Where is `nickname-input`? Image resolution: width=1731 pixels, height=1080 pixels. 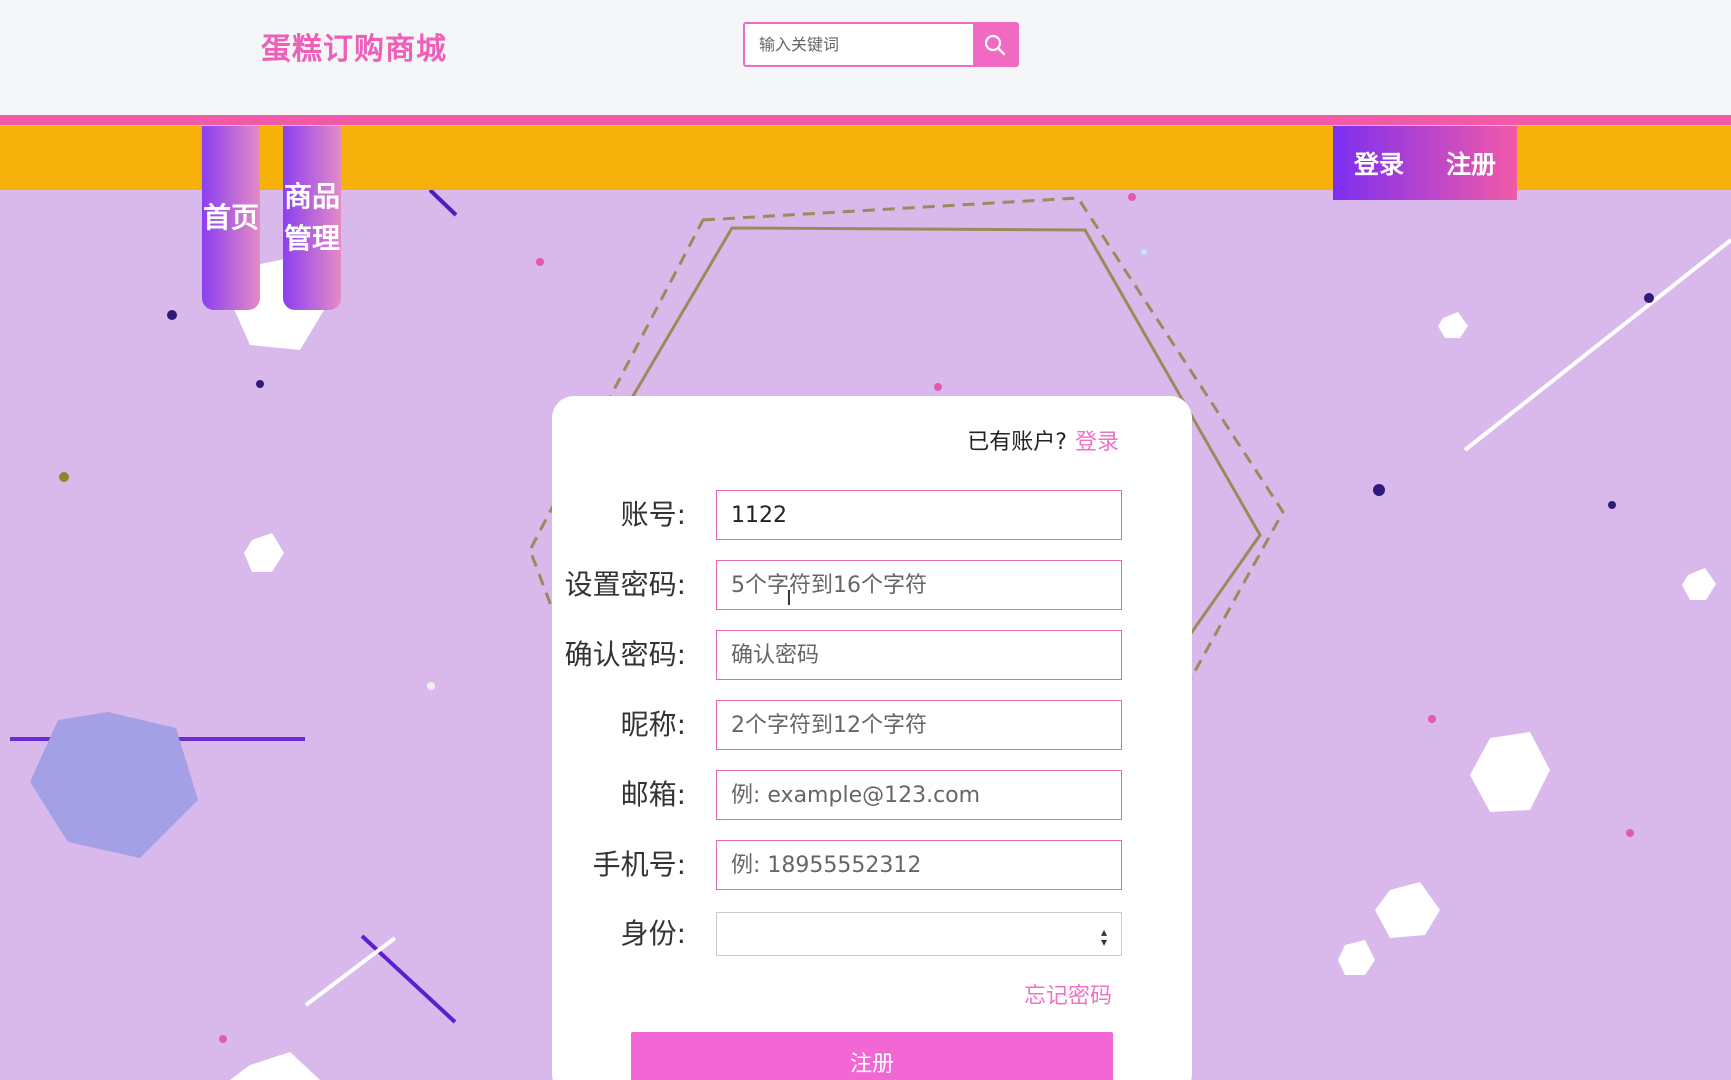
nickname-input is located at coordinates (919, 725).